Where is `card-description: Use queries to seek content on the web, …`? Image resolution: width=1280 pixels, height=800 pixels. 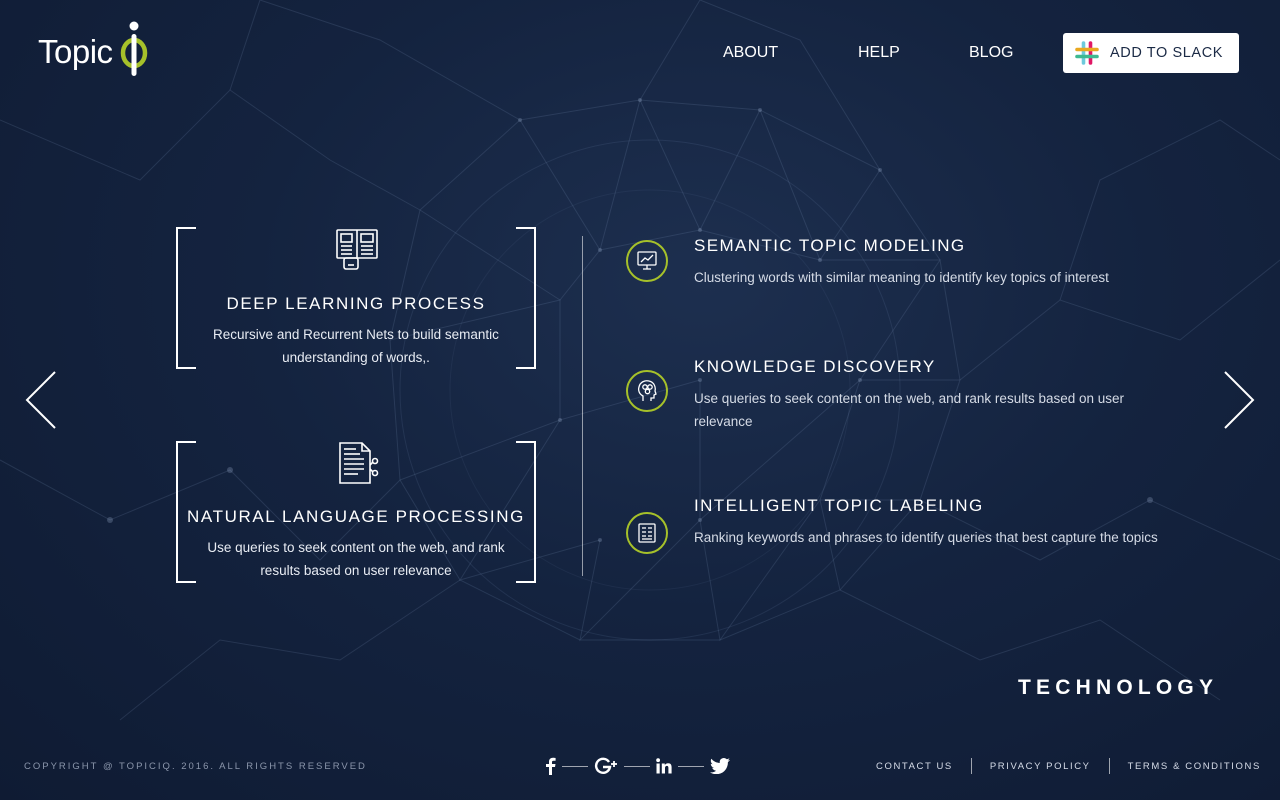 card-description: Use queries to seek content on the web, … is located at coordinates (356, 559).